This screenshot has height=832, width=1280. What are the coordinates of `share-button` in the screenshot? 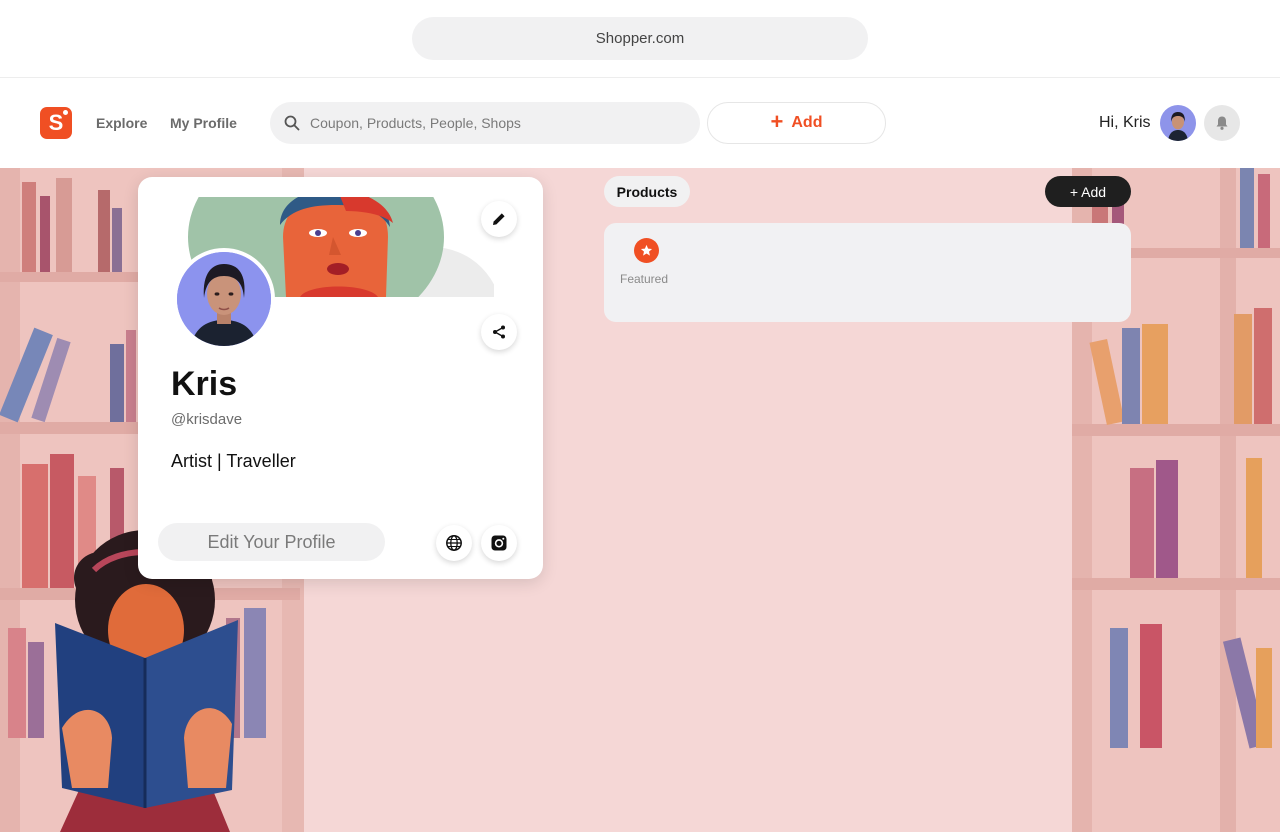 It's located at (499, 332).